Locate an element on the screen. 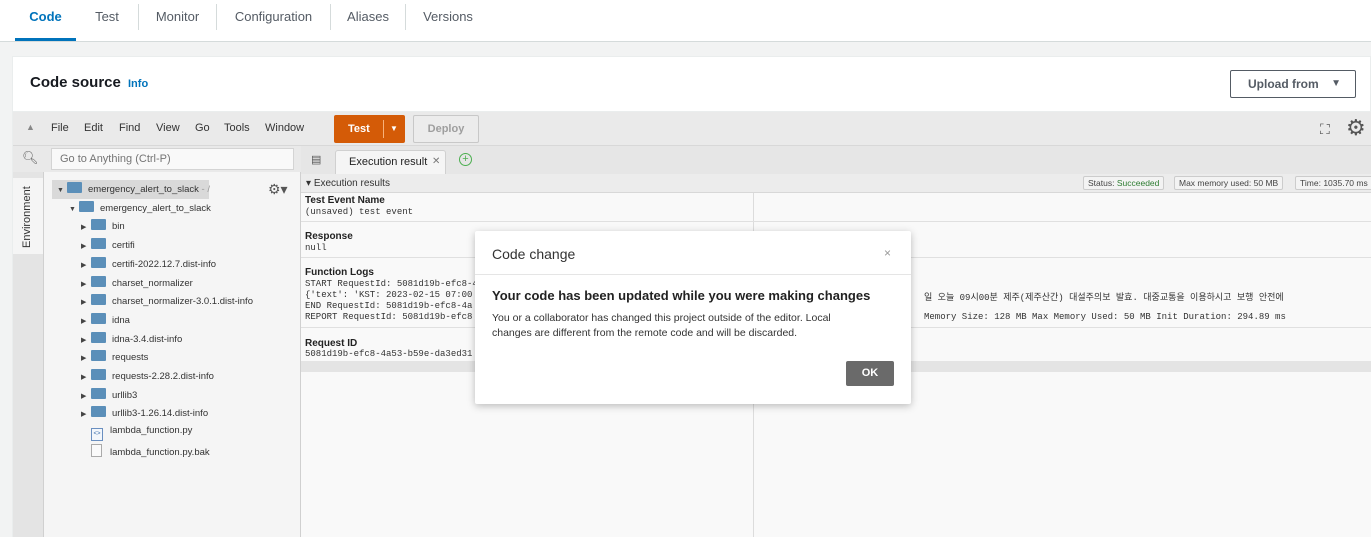  status-badge: Status: Succeeded is located at coordinates (1124, 183).